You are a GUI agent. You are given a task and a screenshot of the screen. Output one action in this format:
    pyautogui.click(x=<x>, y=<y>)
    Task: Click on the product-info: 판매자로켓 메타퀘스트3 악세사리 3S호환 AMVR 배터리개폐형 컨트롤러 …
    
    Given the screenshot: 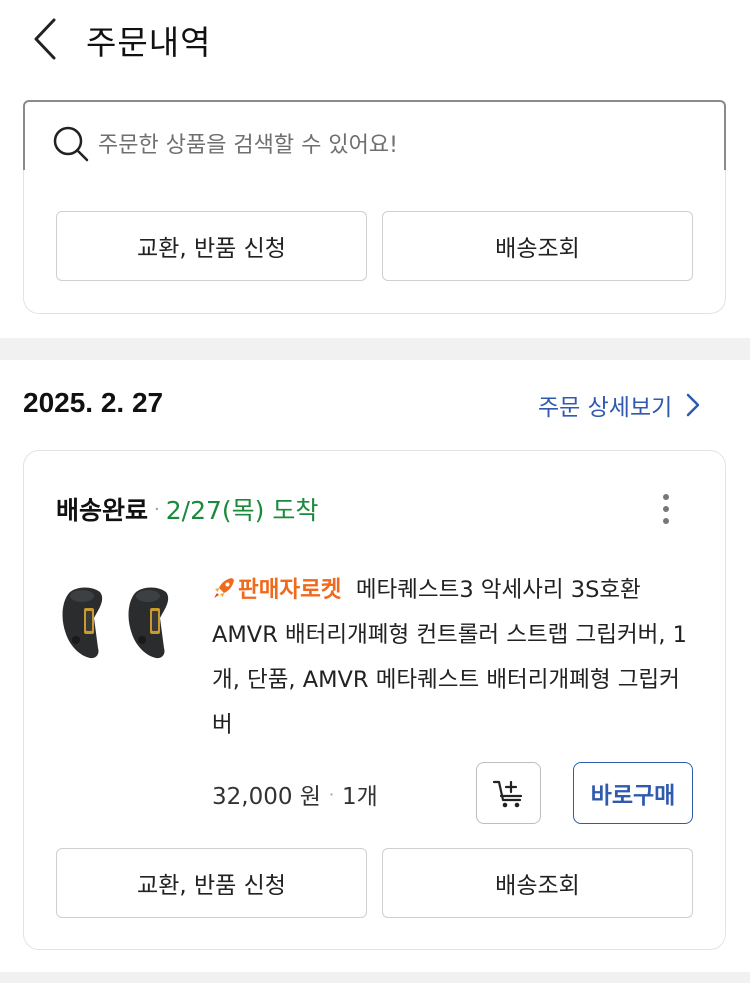 What is the action you would take?
    pyautogui.click(x=452, y=658)
    